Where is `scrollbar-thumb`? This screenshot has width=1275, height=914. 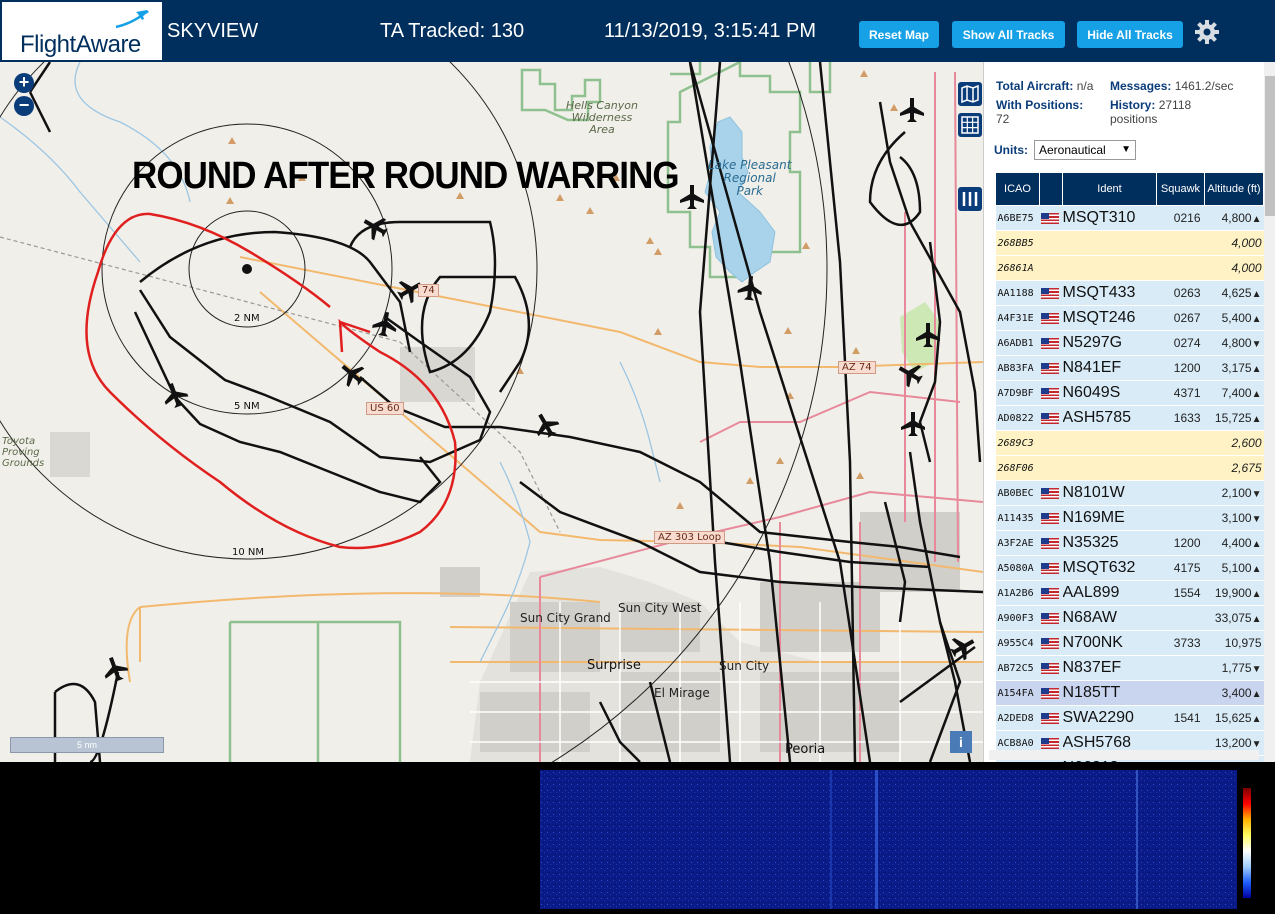 scrollbar-thumb is located at coordinates (1270, 146).